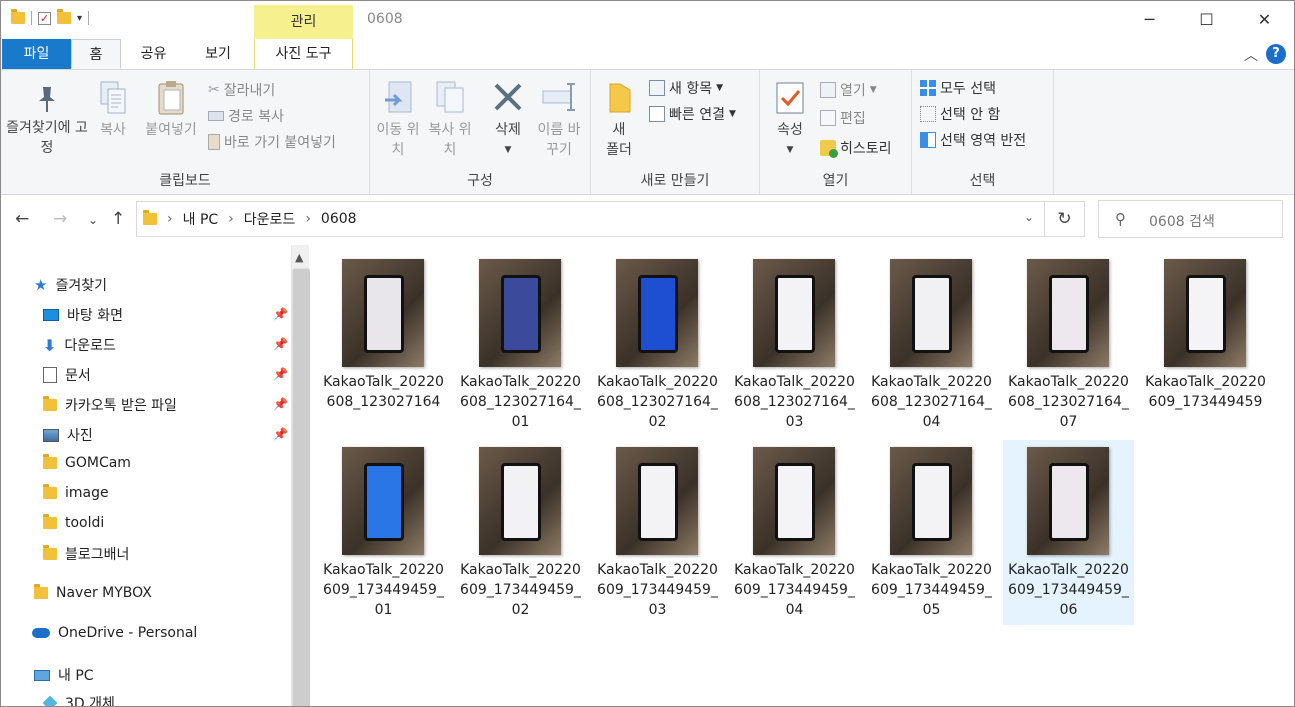 This screenshot has height=707, width=1295. I want to click on file-item: KakaoTalk_20220608_123027164_01, so click(520, 344).